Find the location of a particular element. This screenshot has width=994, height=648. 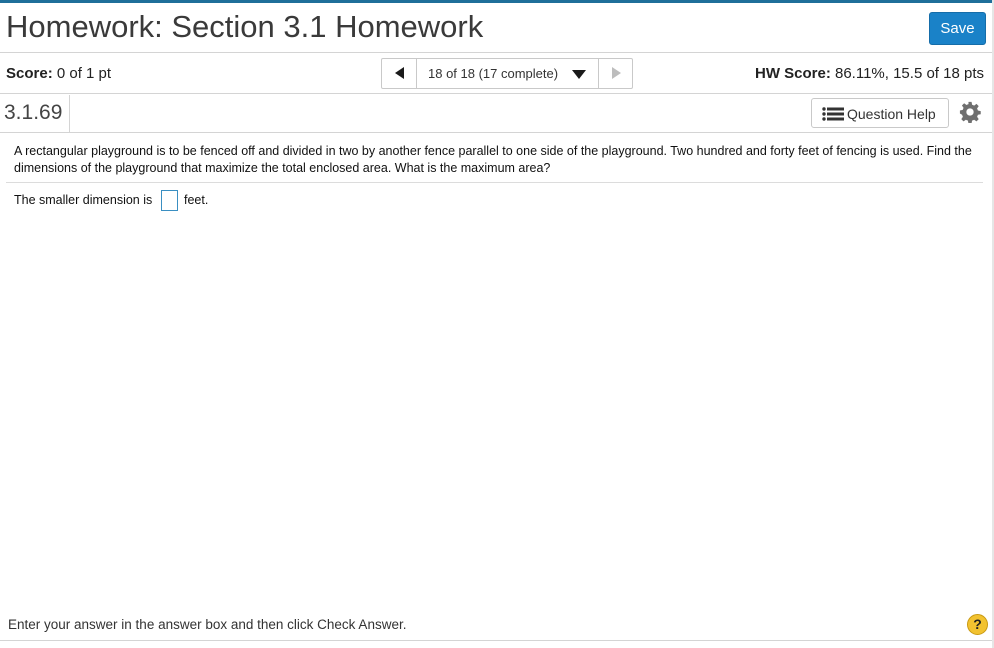

hw-score-label: HW Score: is located at coordinates (792, 73).